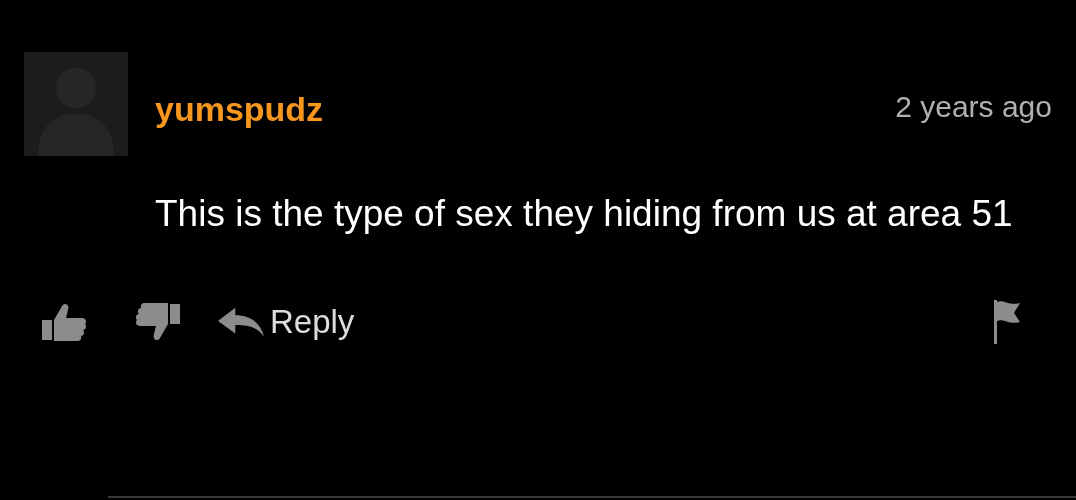 The width and height of the screenshot is (1076, 500). Describe the element at coordinates (158, 322) in the screenshot. I see `thumbs-down-icon` at that location.